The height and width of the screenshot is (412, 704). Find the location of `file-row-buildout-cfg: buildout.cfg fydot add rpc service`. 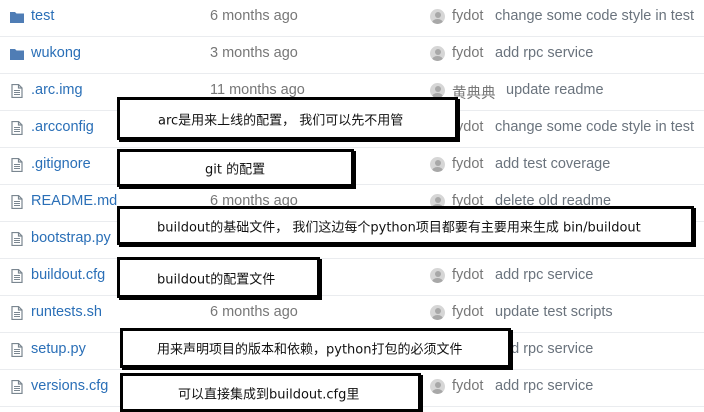

file-row-buildout-cfg: buildout.cfg fydot add rpc service is located at coordinates (352, 277).